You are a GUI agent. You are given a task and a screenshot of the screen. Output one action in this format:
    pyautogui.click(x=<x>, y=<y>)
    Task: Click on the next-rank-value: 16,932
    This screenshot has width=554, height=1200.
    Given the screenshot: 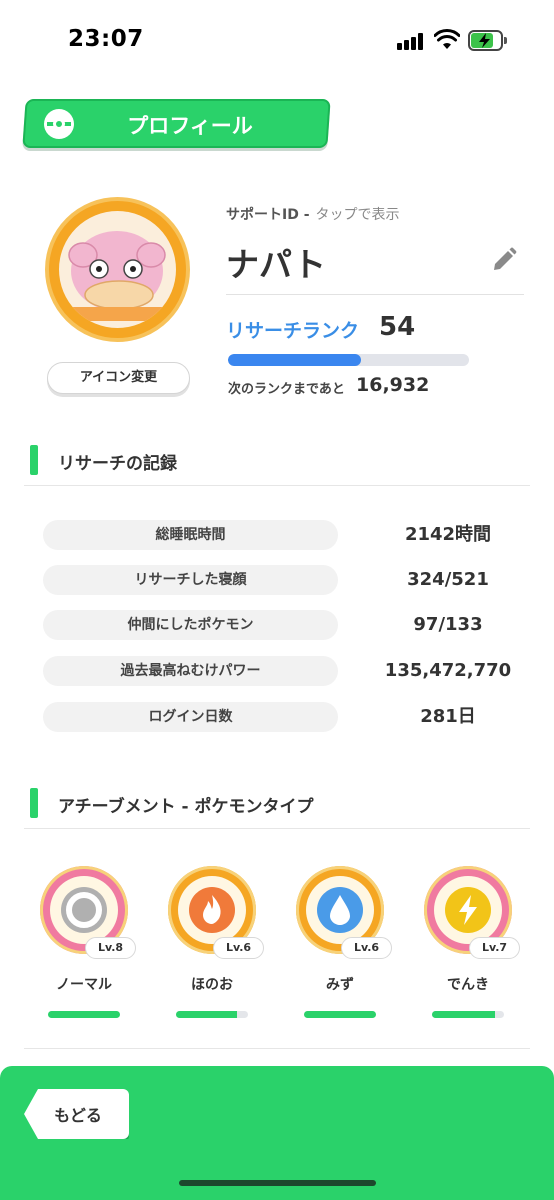 What is the action you would take?
    pyautogui.click(x=393, y=385)
    